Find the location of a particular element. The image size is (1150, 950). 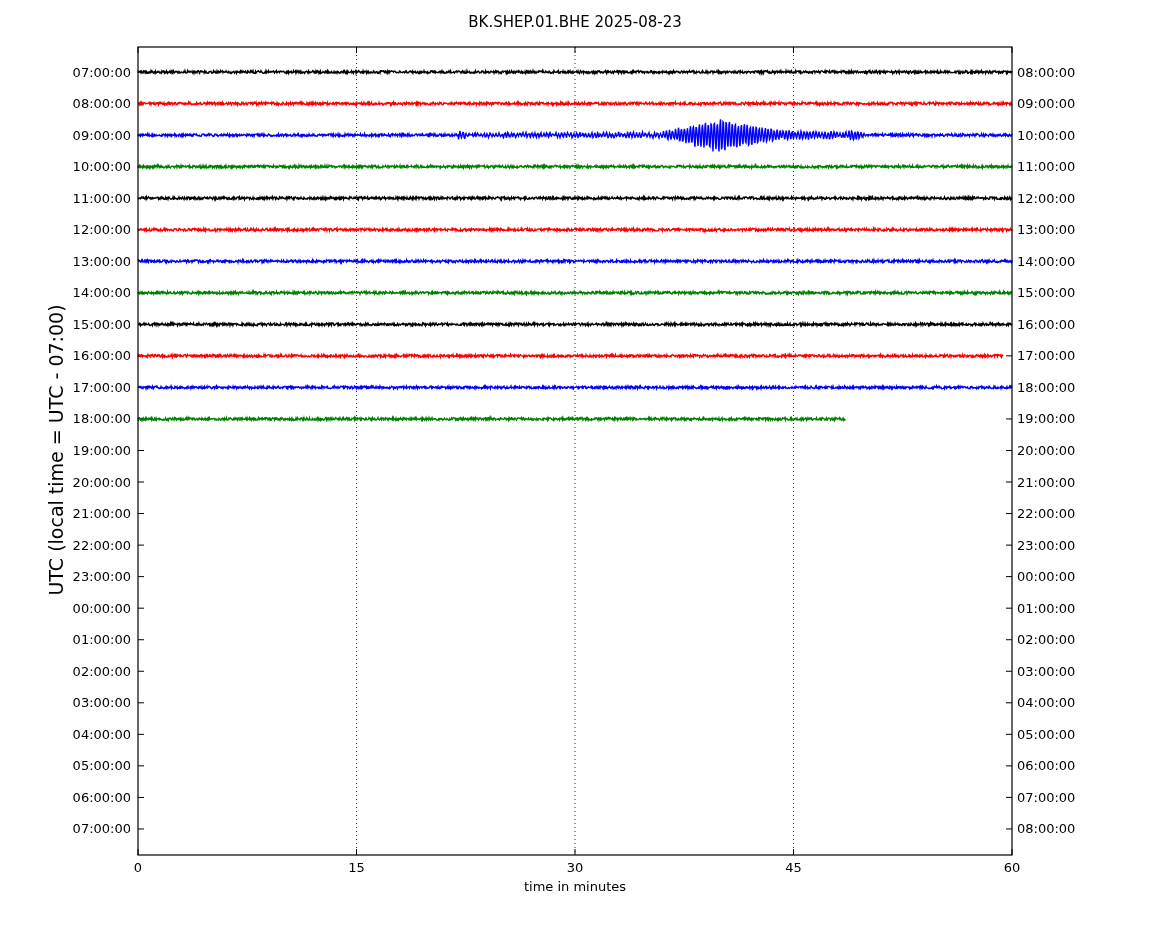

chart-title: BK.SHEP.01.BHE 2025-08-23 is located at coordinates (575, 22).